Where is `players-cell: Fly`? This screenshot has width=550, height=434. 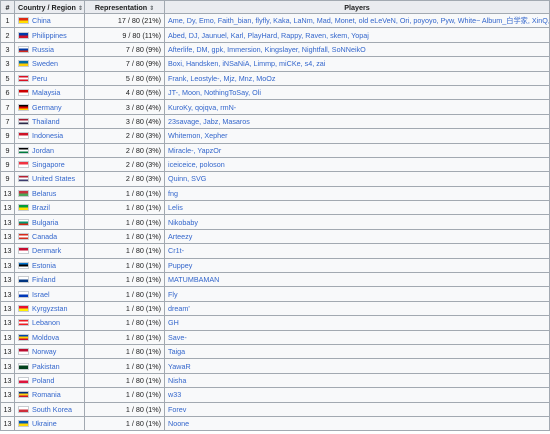
players-cell: Fly is located at coordinates (357, 294).